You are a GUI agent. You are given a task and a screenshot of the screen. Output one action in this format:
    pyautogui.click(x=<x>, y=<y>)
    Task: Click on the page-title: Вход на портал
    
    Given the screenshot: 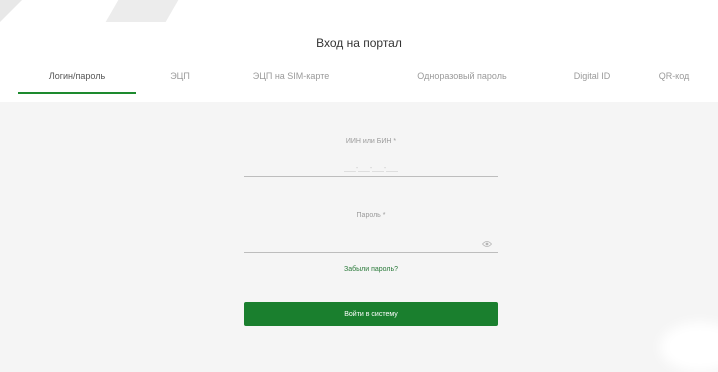 What is the action you would take?
    pyautogui.click(x=359, y=43)
    